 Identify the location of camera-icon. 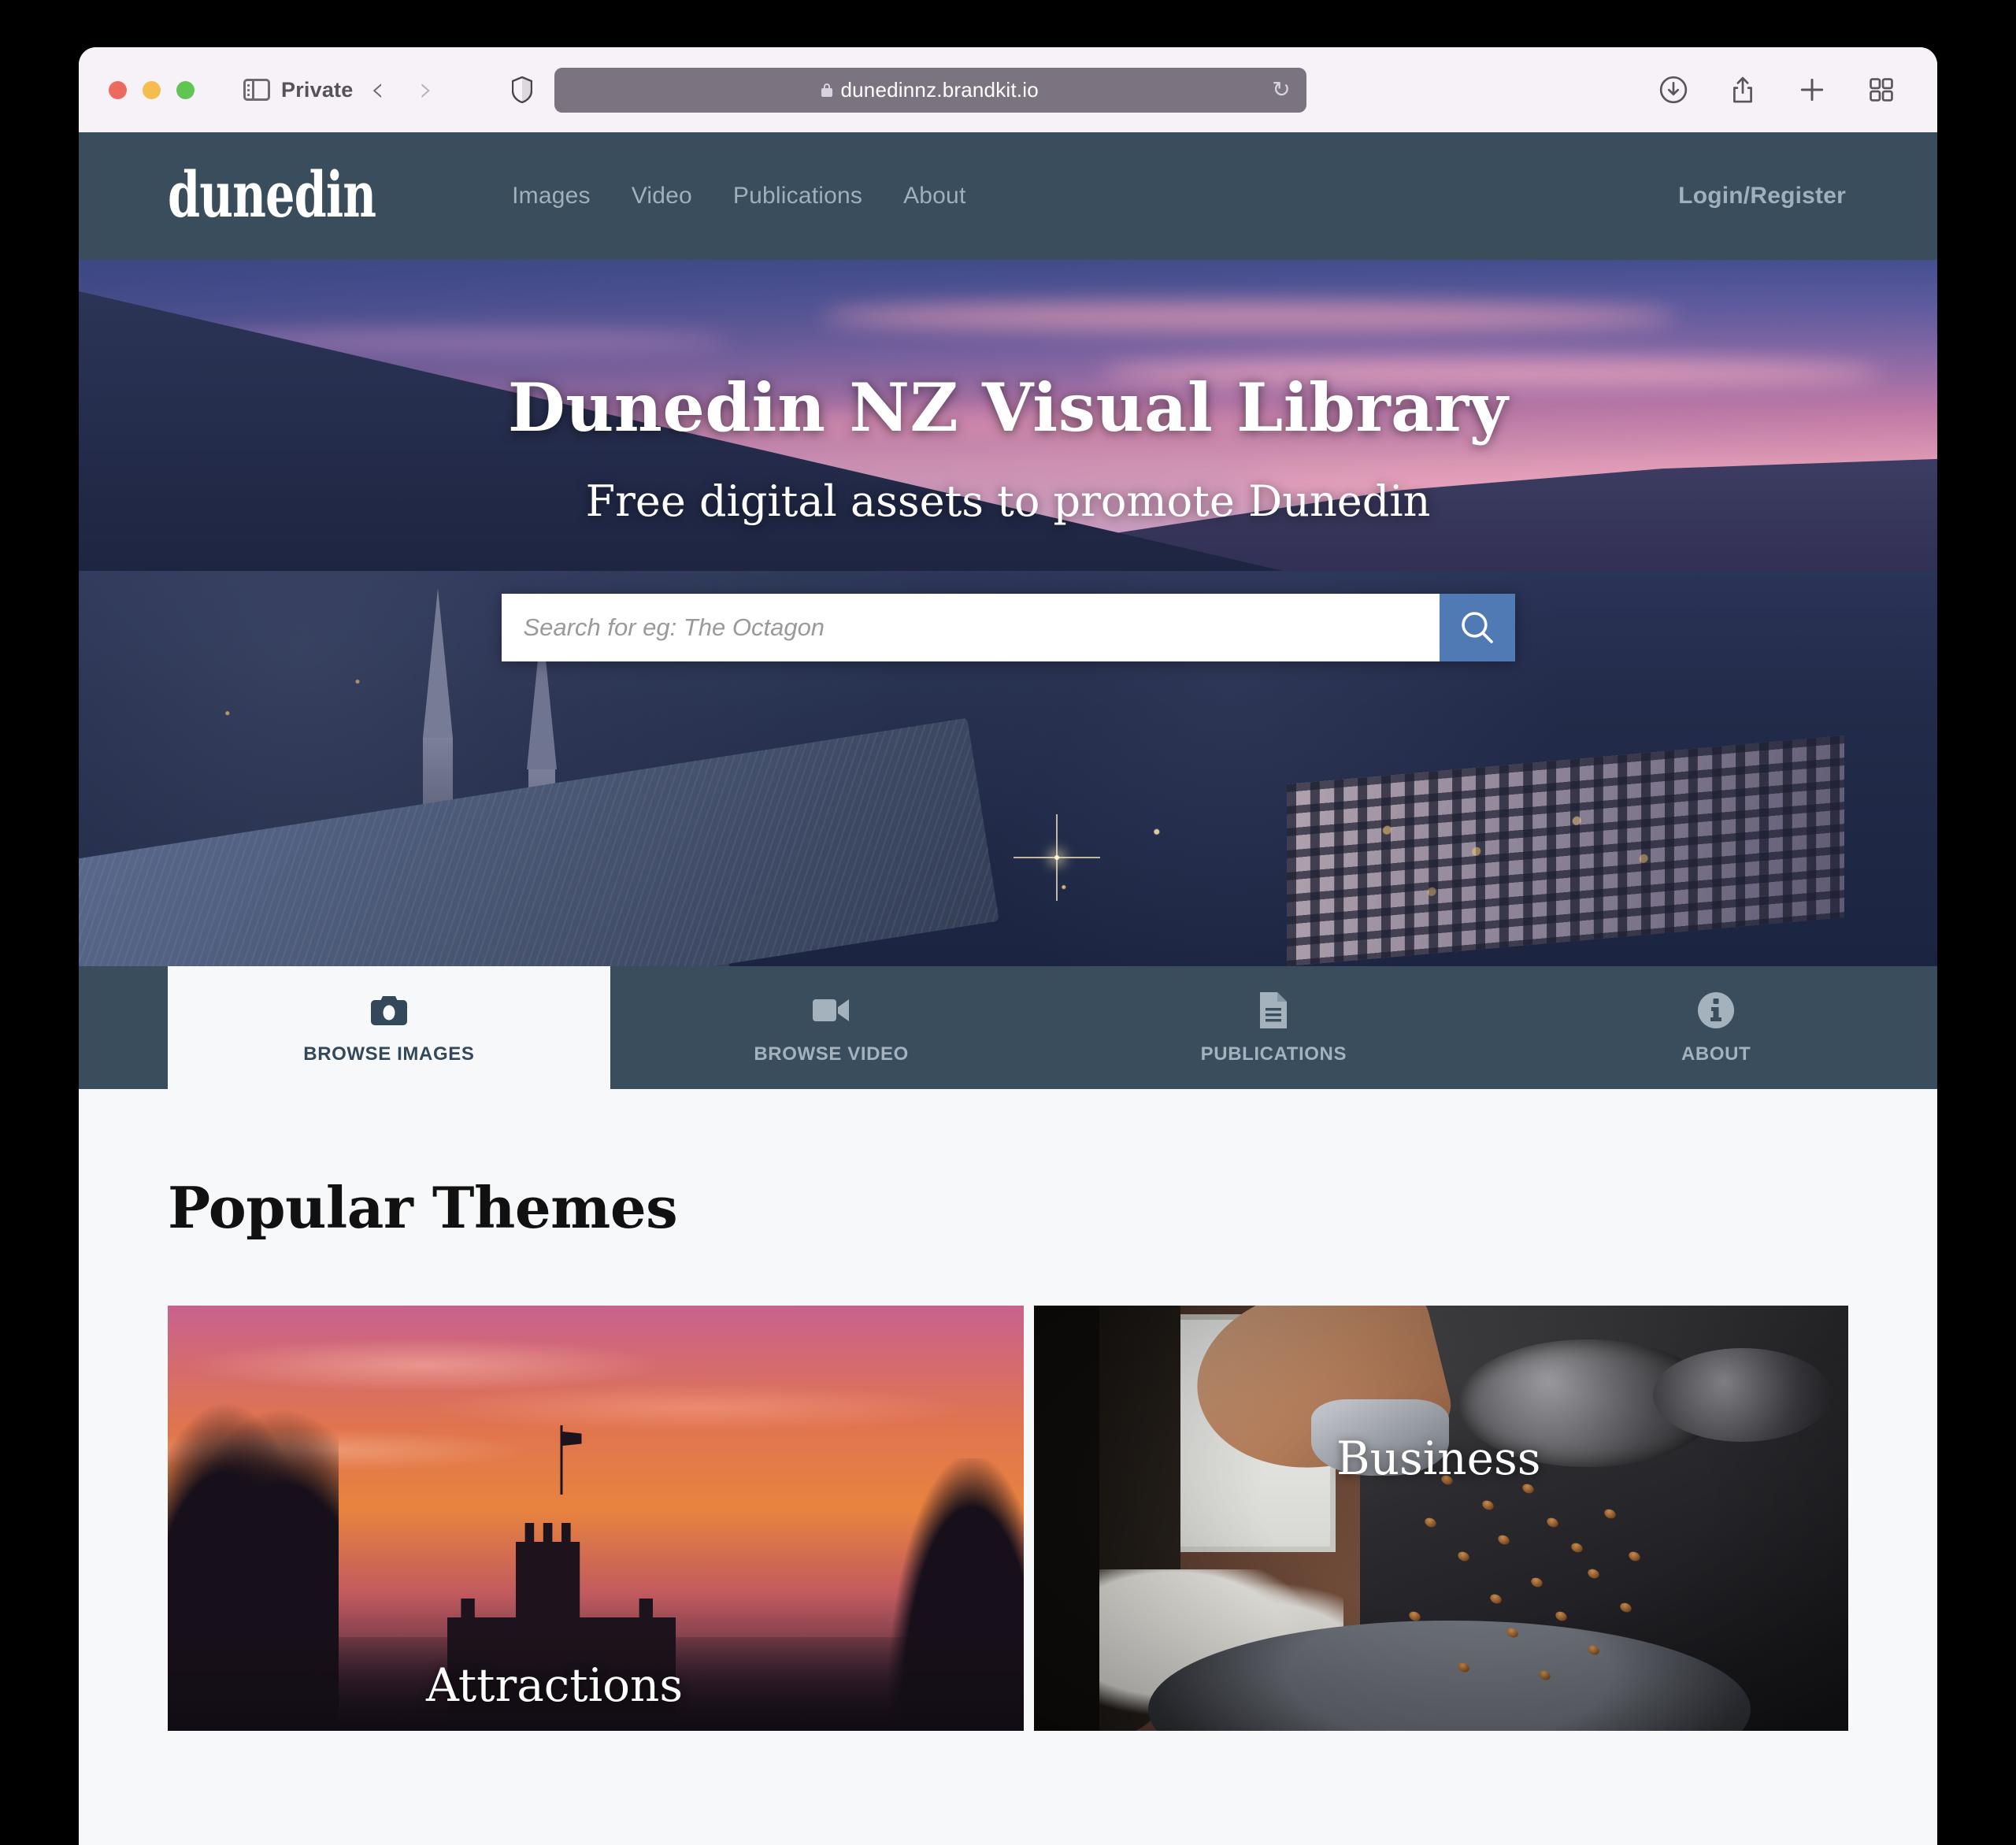
(389, 1010).